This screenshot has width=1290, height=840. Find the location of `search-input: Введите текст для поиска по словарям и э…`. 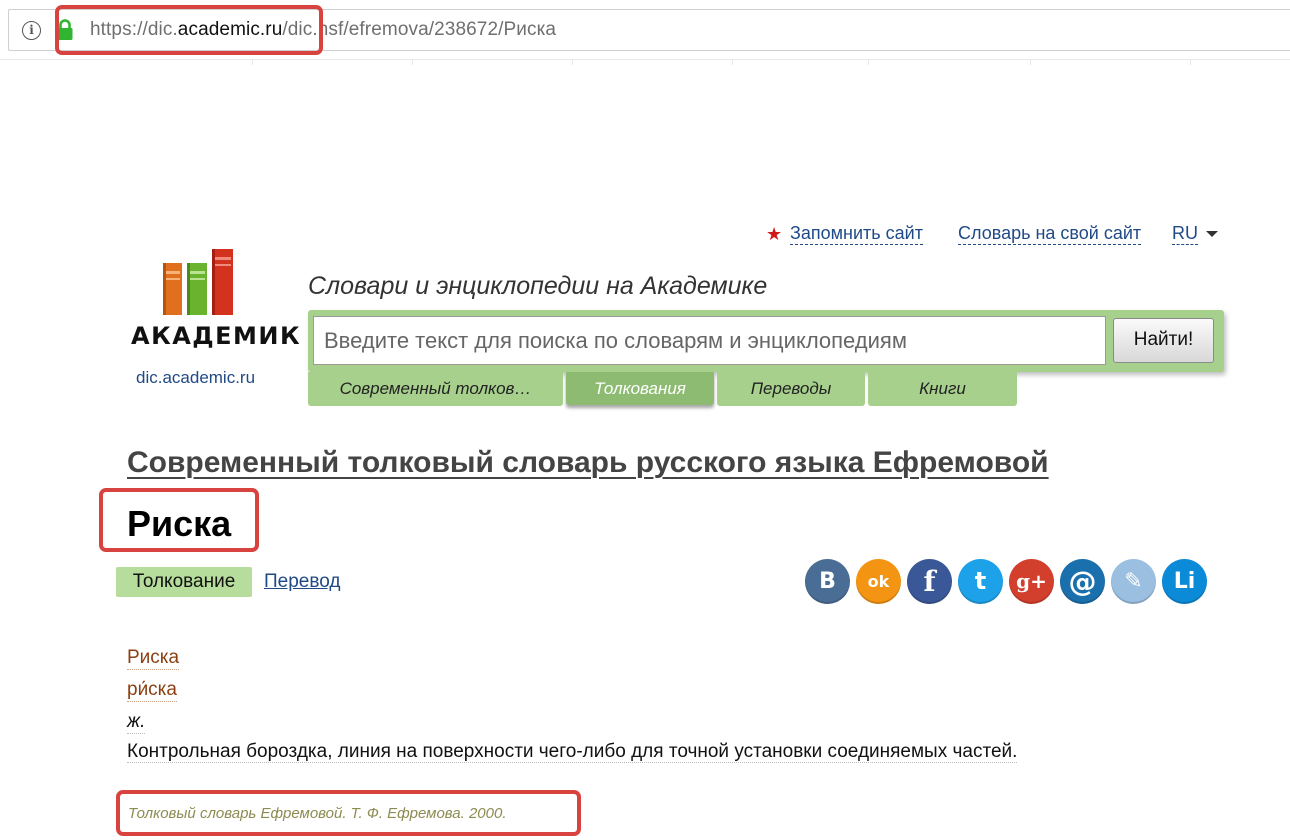

search-input: Введите текст для поиска по словарям и э… is located at coordinates (709, 340).